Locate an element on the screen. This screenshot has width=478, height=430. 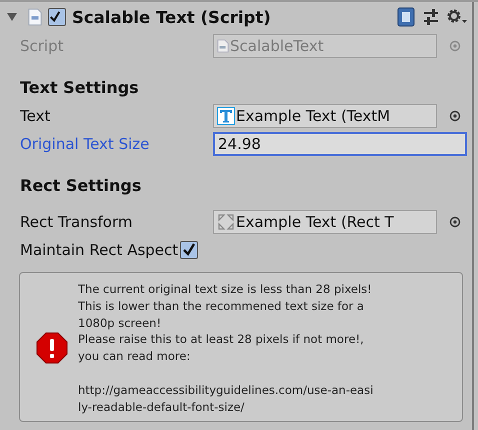
help-book-icon is located at coordinates (406, 17).